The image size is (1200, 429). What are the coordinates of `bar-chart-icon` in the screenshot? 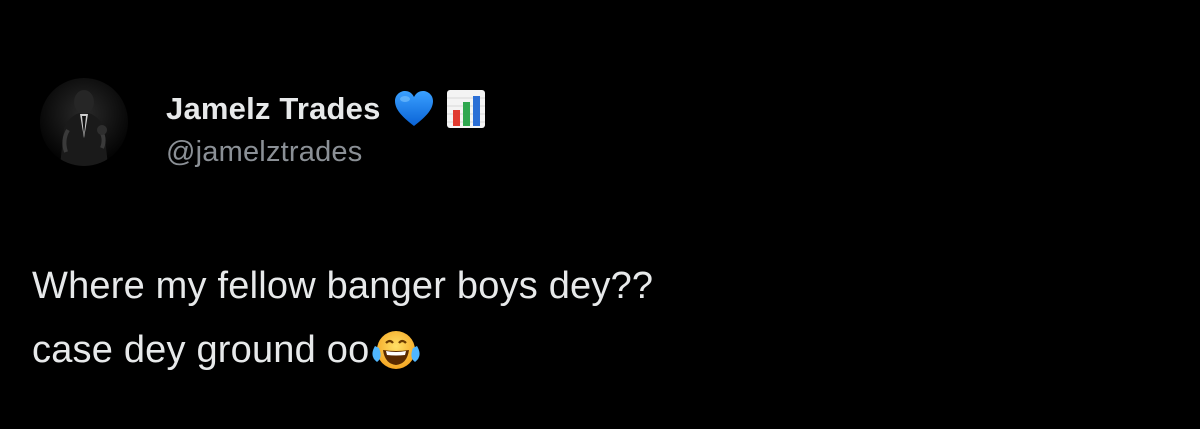 It's located at (466, 109).